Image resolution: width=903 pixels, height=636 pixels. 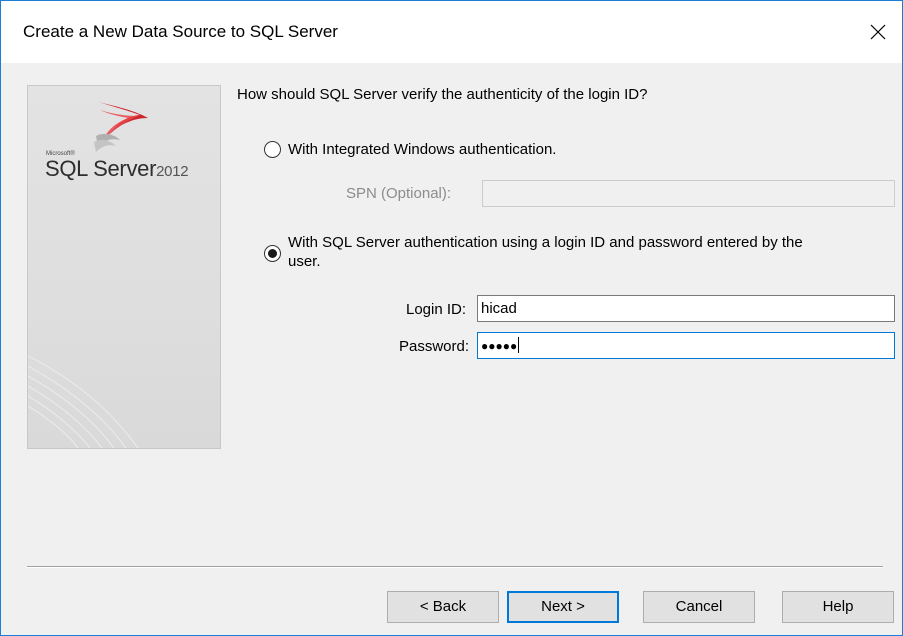 I want to click on help-button: Help, so click(x=838, y=607).